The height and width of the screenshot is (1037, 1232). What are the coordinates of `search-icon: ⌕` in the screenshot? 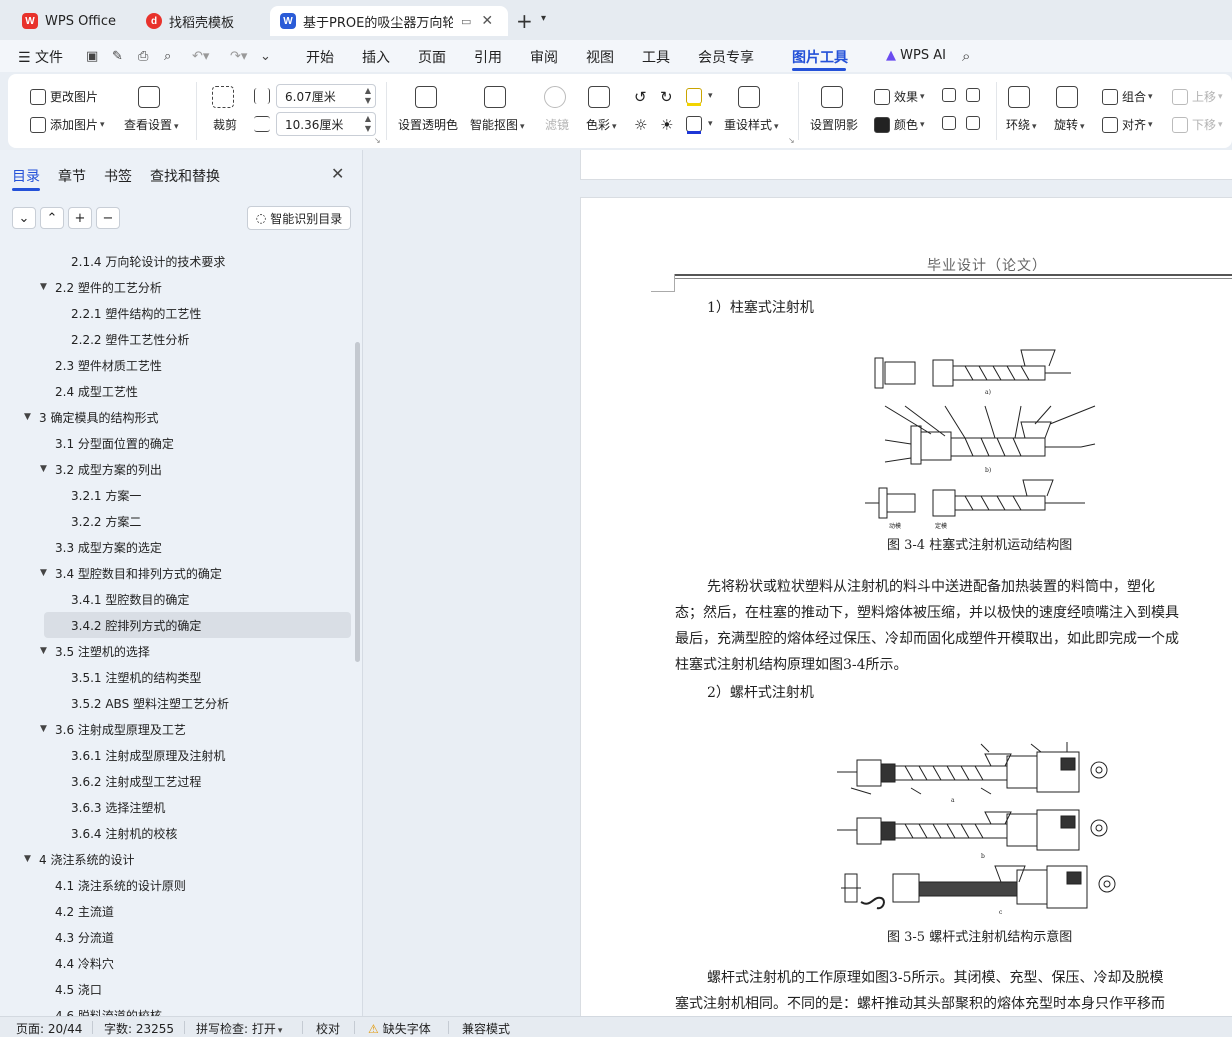 It's located at (966, 56).